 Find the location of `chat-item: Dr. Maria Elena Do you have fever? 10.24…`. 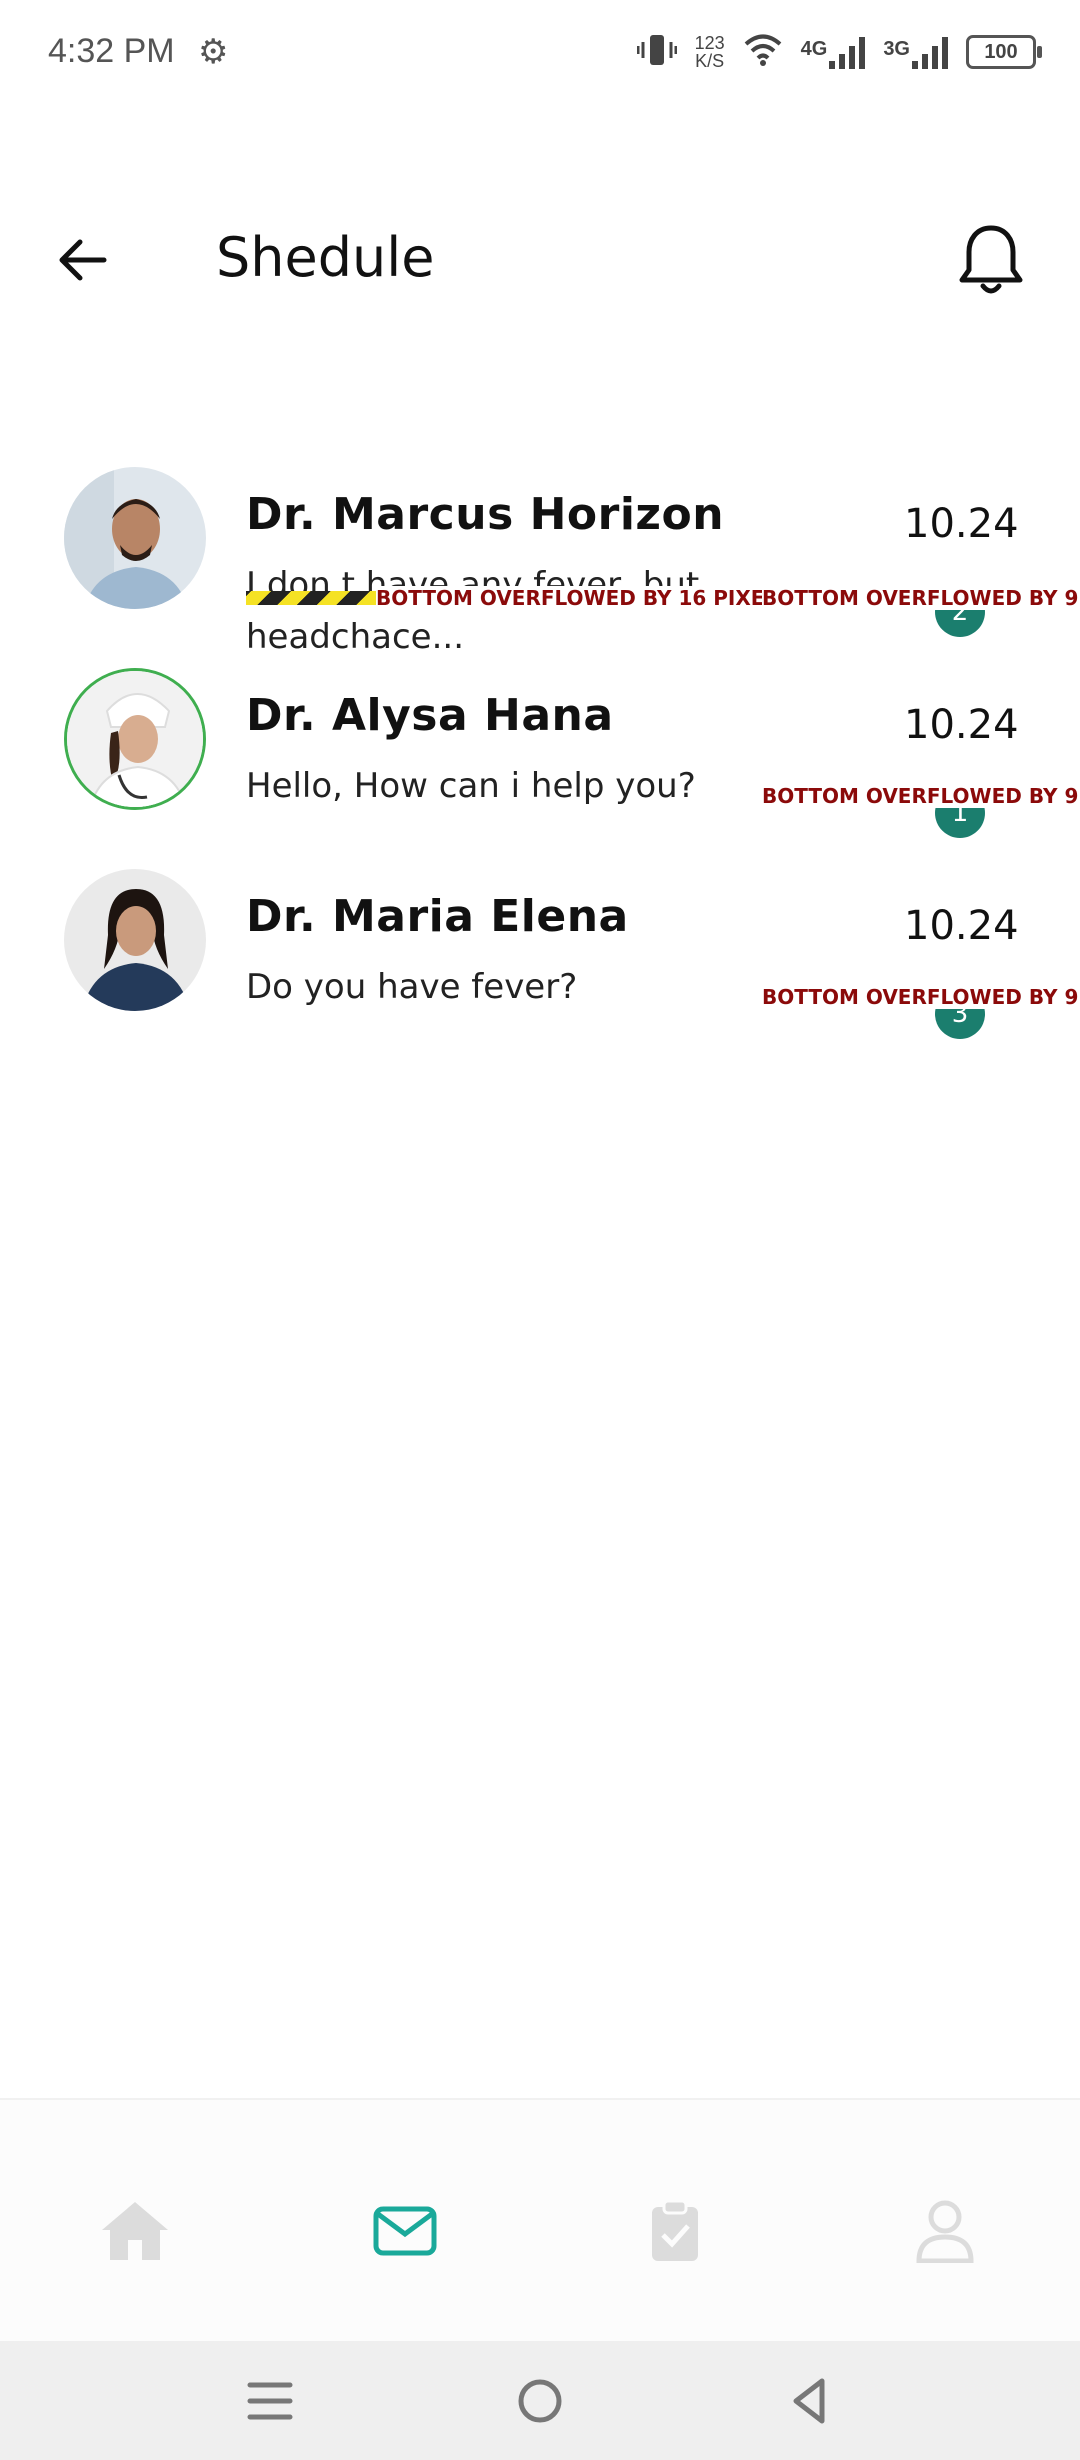

chat-item: Dr. Maria Elena Do you have fever? 10.24… is located at coordinates (540, 969).